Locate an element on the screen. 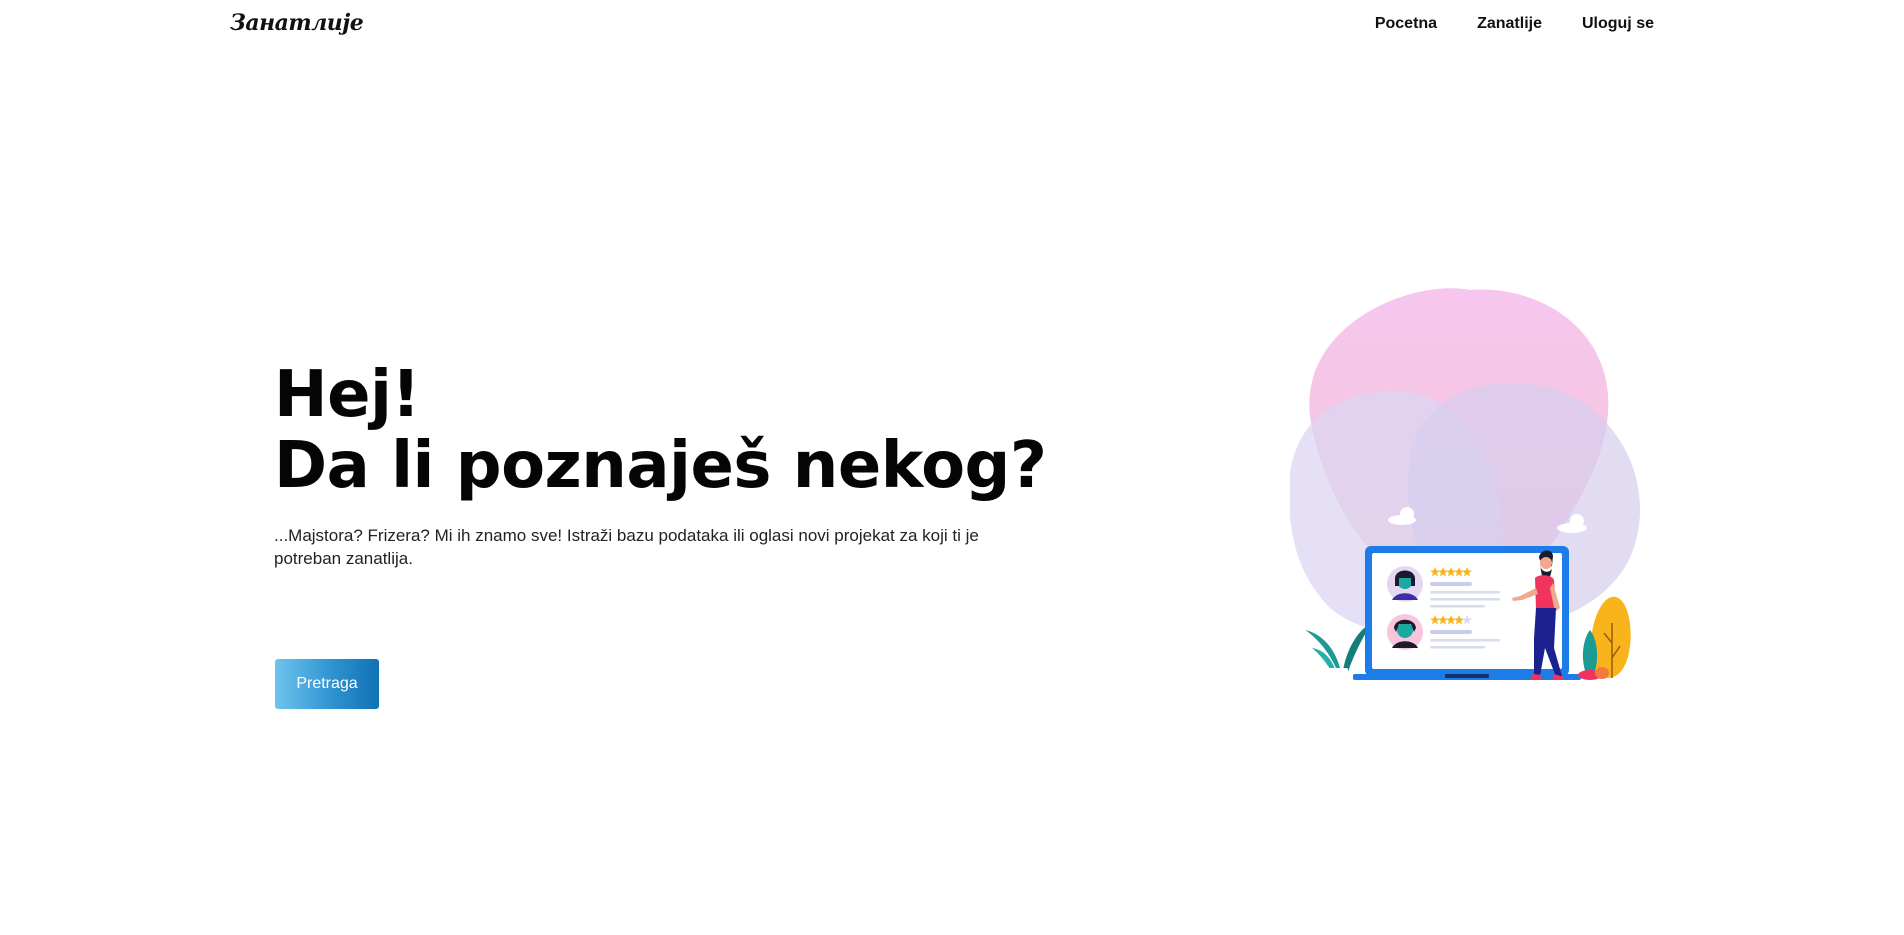 This screenshot has width=1904, height=935. nav-link-uloguj-se: Uloguj se is located at coordinates (1618, 24).